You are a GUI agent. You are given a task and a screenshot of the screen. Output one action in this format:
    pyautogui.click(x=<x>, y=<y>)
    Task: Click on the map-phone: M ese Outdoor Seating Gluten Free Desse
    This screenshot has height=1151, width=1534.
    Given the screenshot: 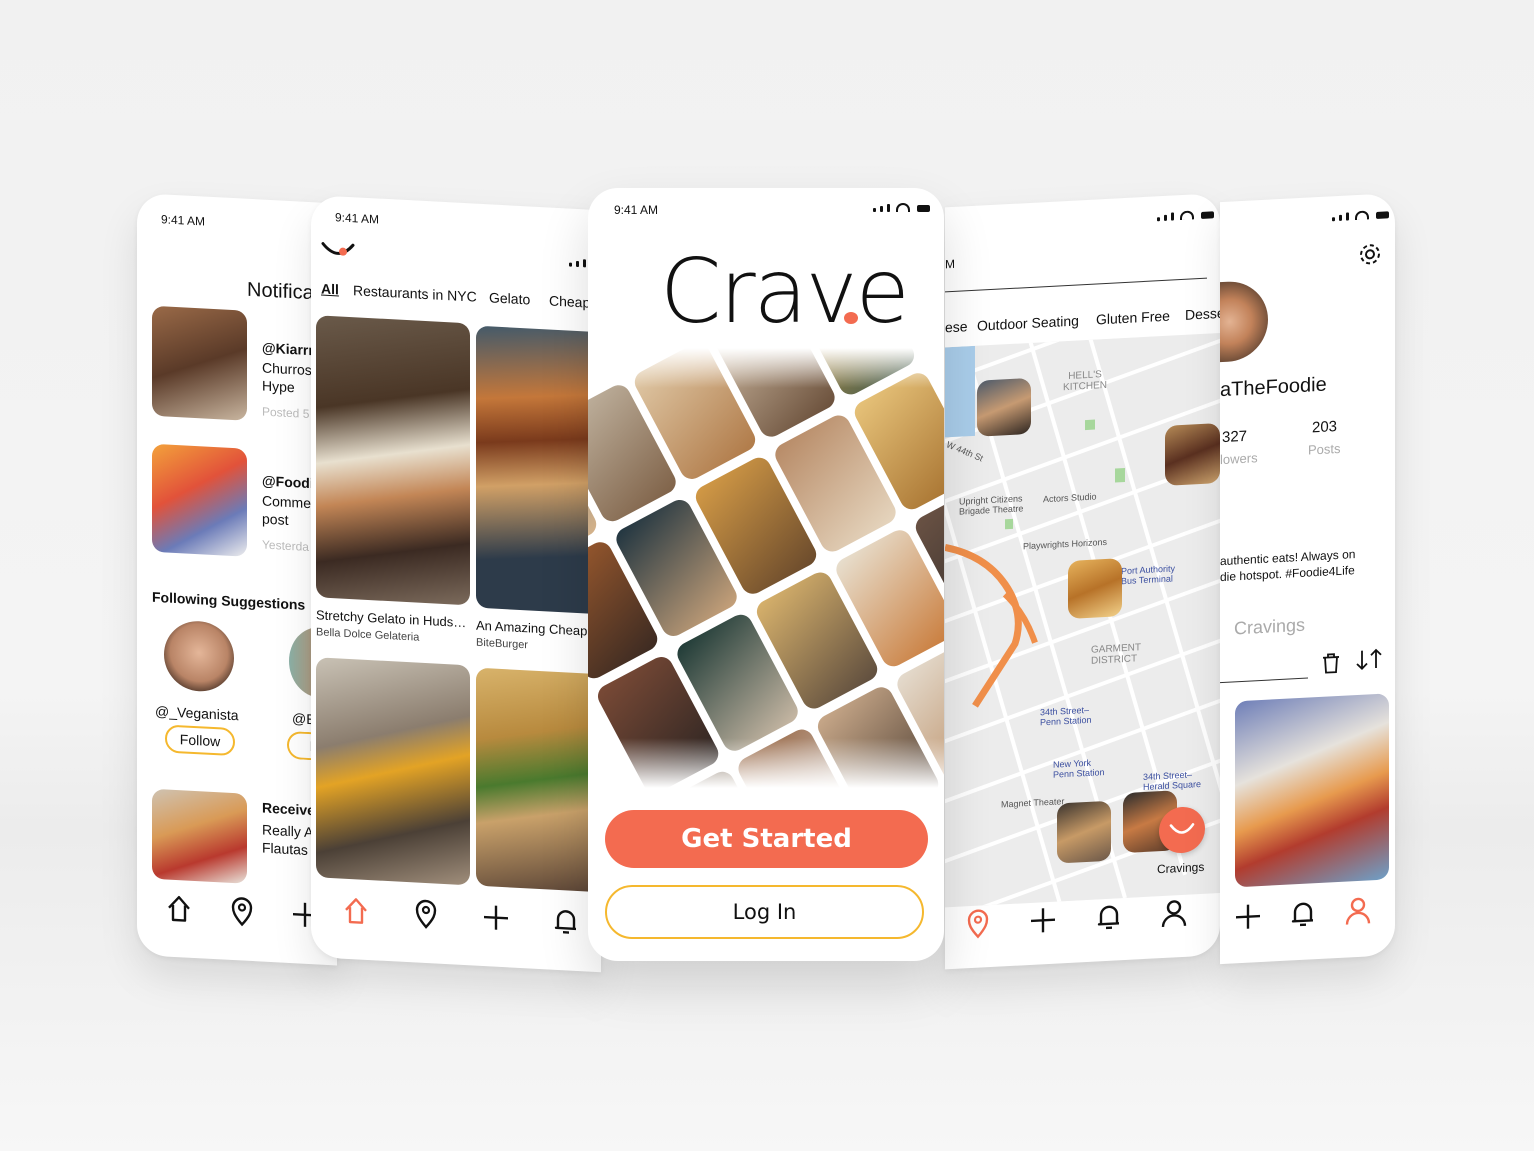 What is the action you would take?
    pyautogui.click(x=1082, y=581)
    